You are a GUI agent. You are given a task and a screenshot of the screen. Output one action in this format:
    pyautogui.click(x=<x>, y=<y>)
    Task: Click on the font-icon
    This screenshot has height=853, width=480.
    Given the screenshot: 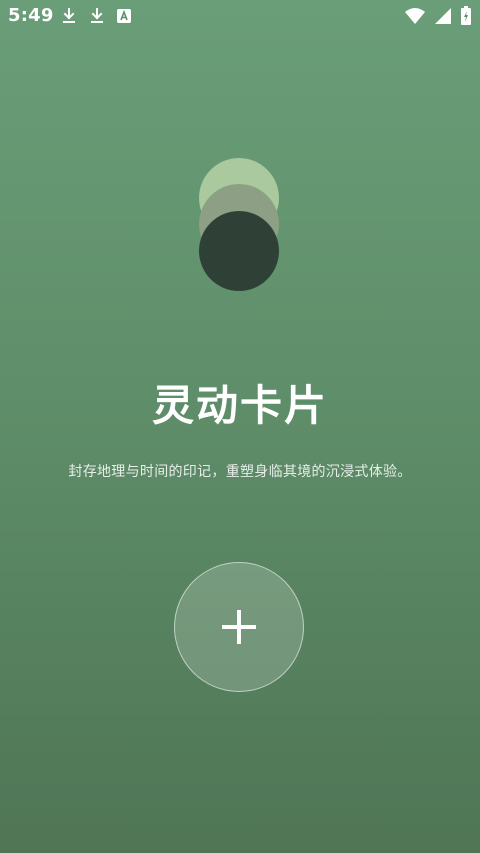 What is the action you would take?
    pyautogui.click(x=124, y=16)
    